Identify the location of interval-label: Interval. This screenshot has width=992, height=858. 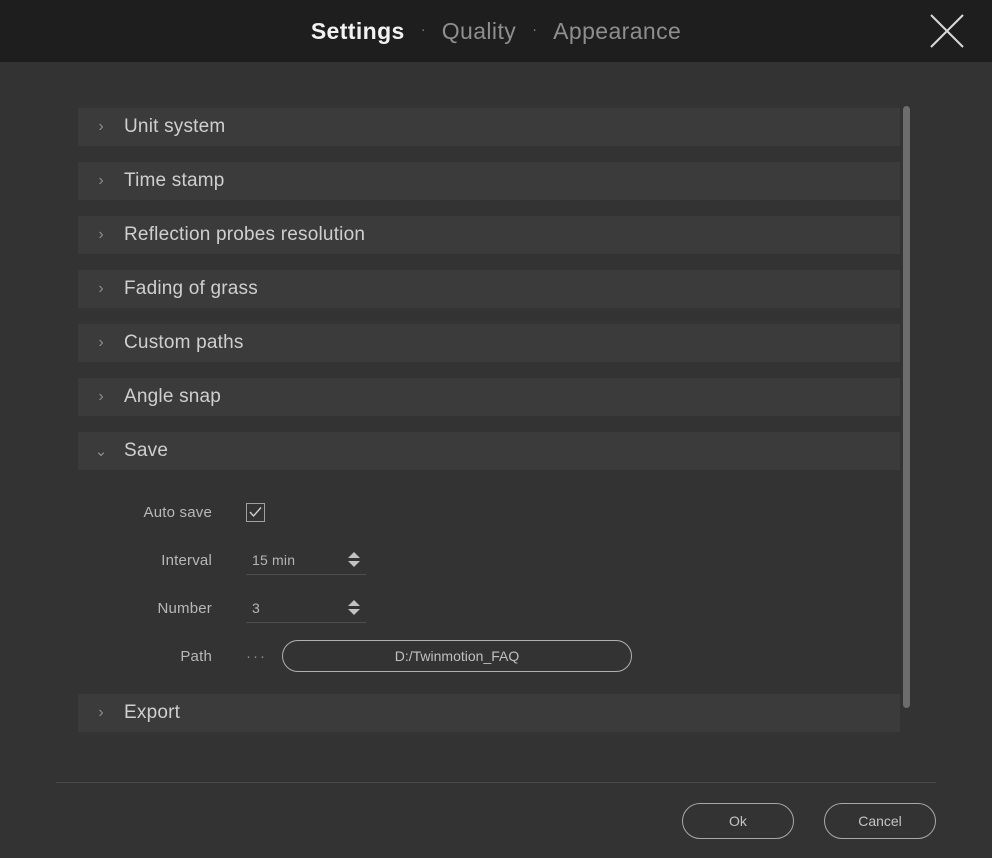
(186, 560).